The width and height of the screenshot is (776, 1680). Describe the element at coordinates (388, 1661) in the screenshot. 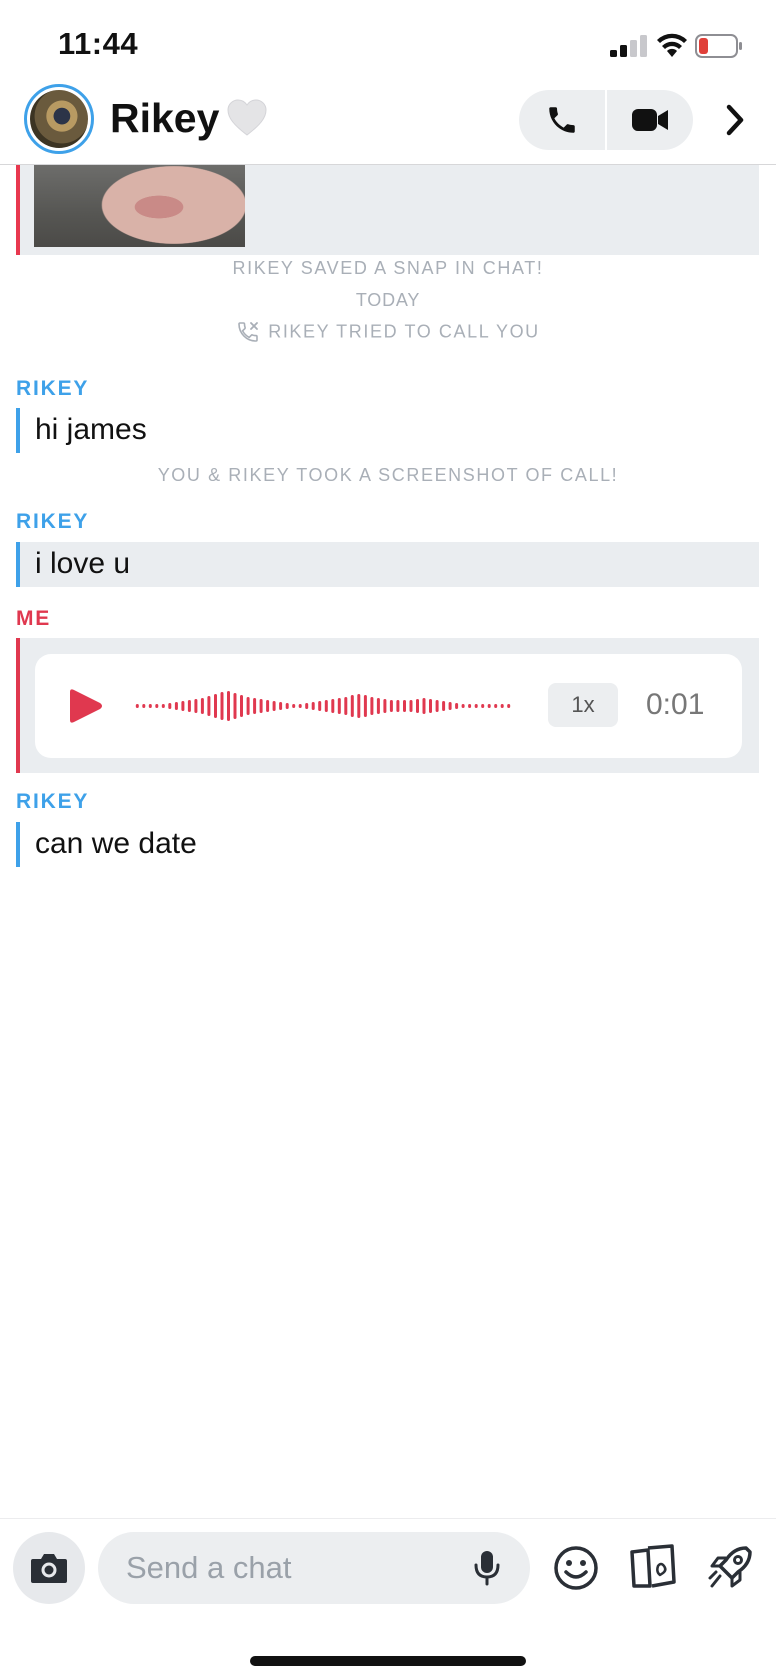

I see `home-indicator` at that location.